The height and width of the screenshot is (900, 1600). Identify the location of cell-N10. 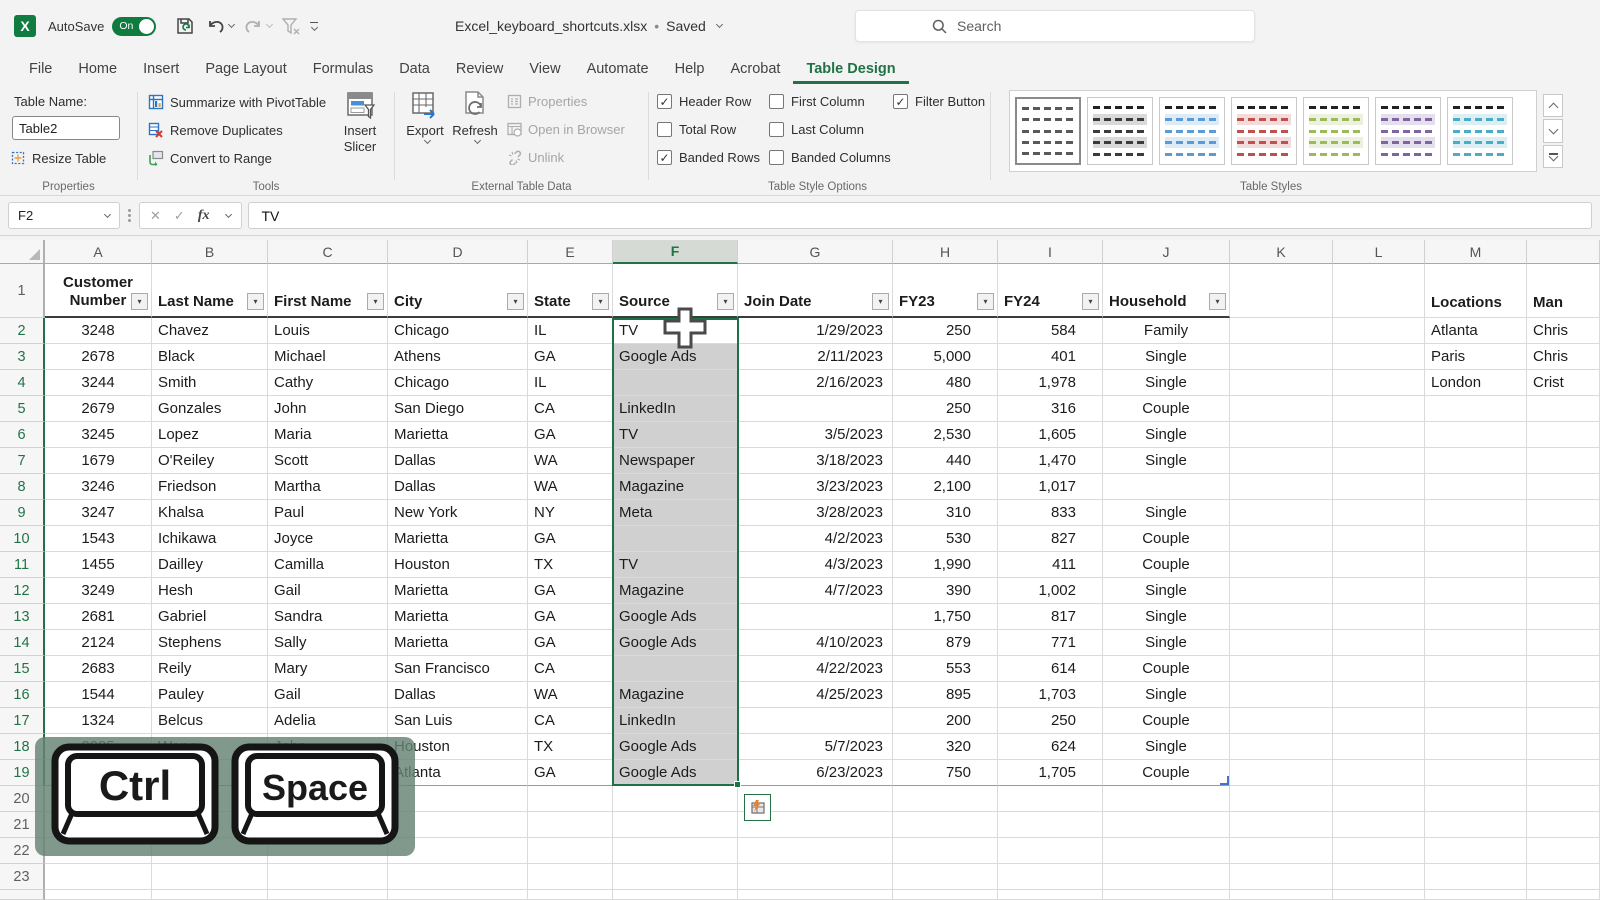
(1563, 539).